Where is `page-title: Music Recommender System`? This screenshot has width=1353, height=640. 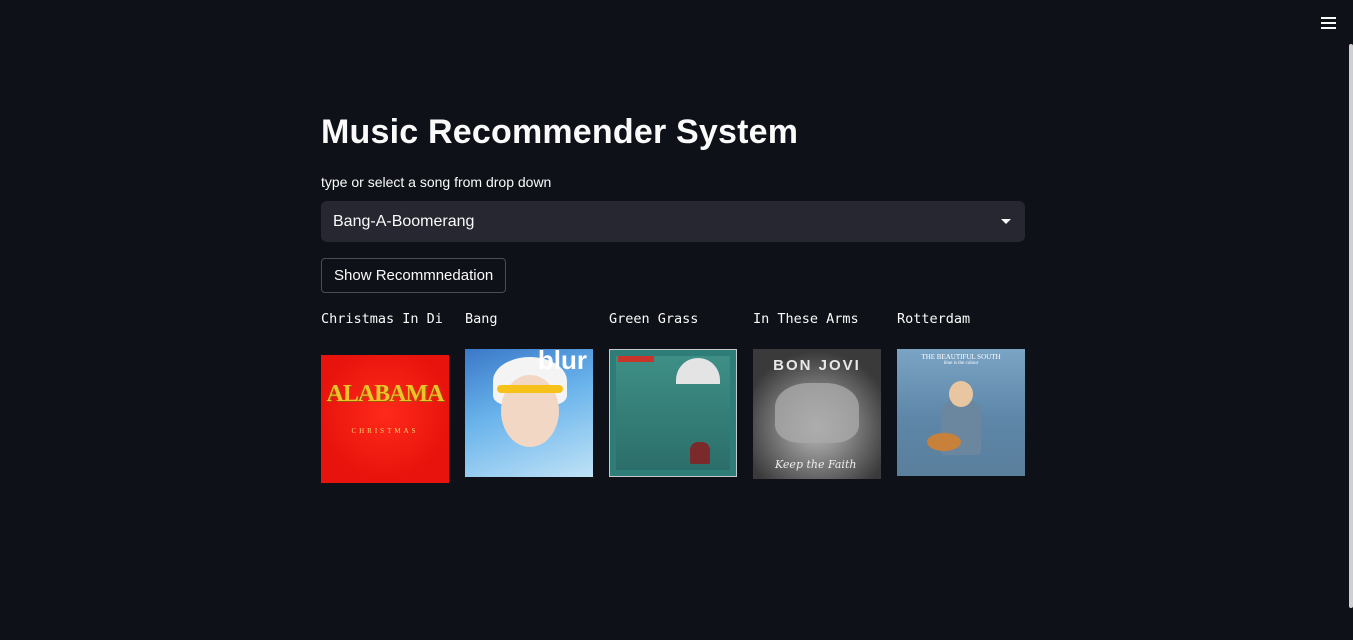 page-title: Music Recommender System is located at coordinates (560, 132).